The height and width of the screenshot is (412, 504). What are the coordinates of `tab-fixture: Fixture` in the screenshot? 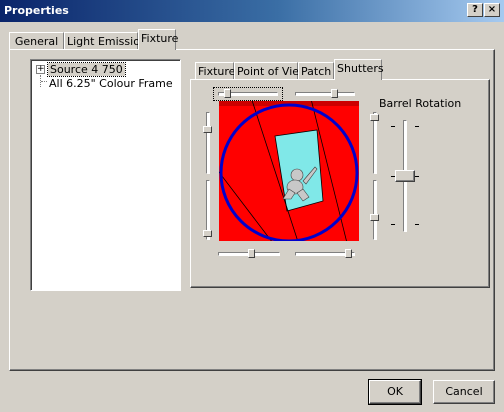 It's located at (158, 39).